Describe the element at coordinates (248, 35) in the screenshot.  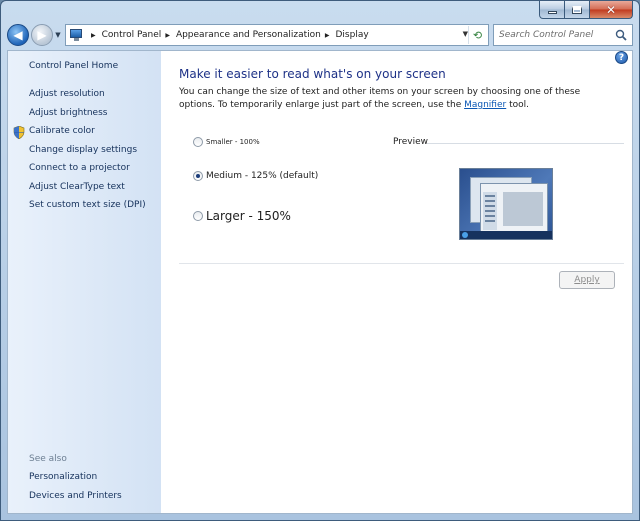
I see `breadcrumb-appearance: Appearance and Personalization` at that location.